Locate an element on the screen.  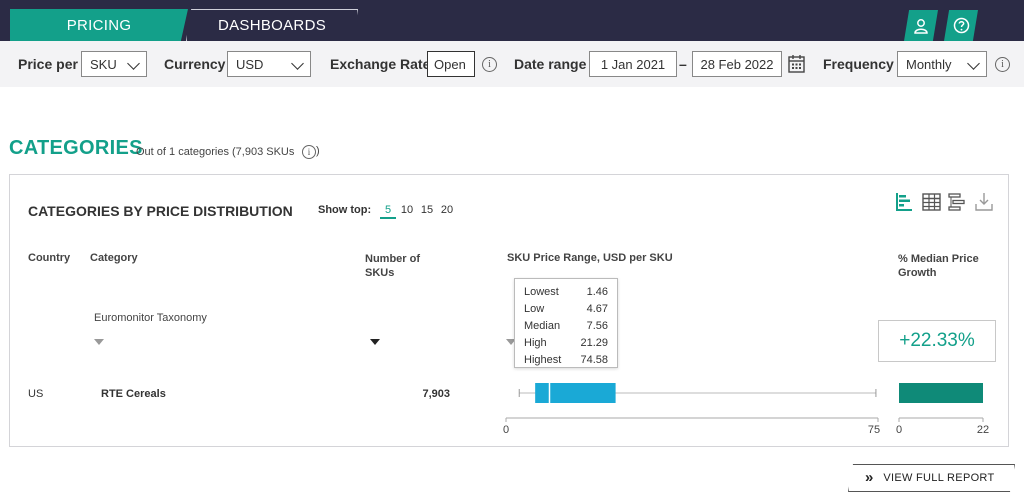
categories-info-icon: i is located at coordinates (309, 152).